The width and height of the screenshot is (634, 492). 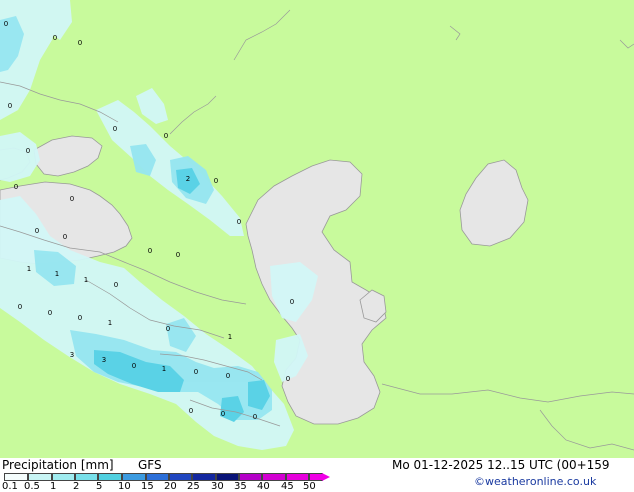 I want to click on map-title: Precipitation [mm], so click(x=58, y=465).